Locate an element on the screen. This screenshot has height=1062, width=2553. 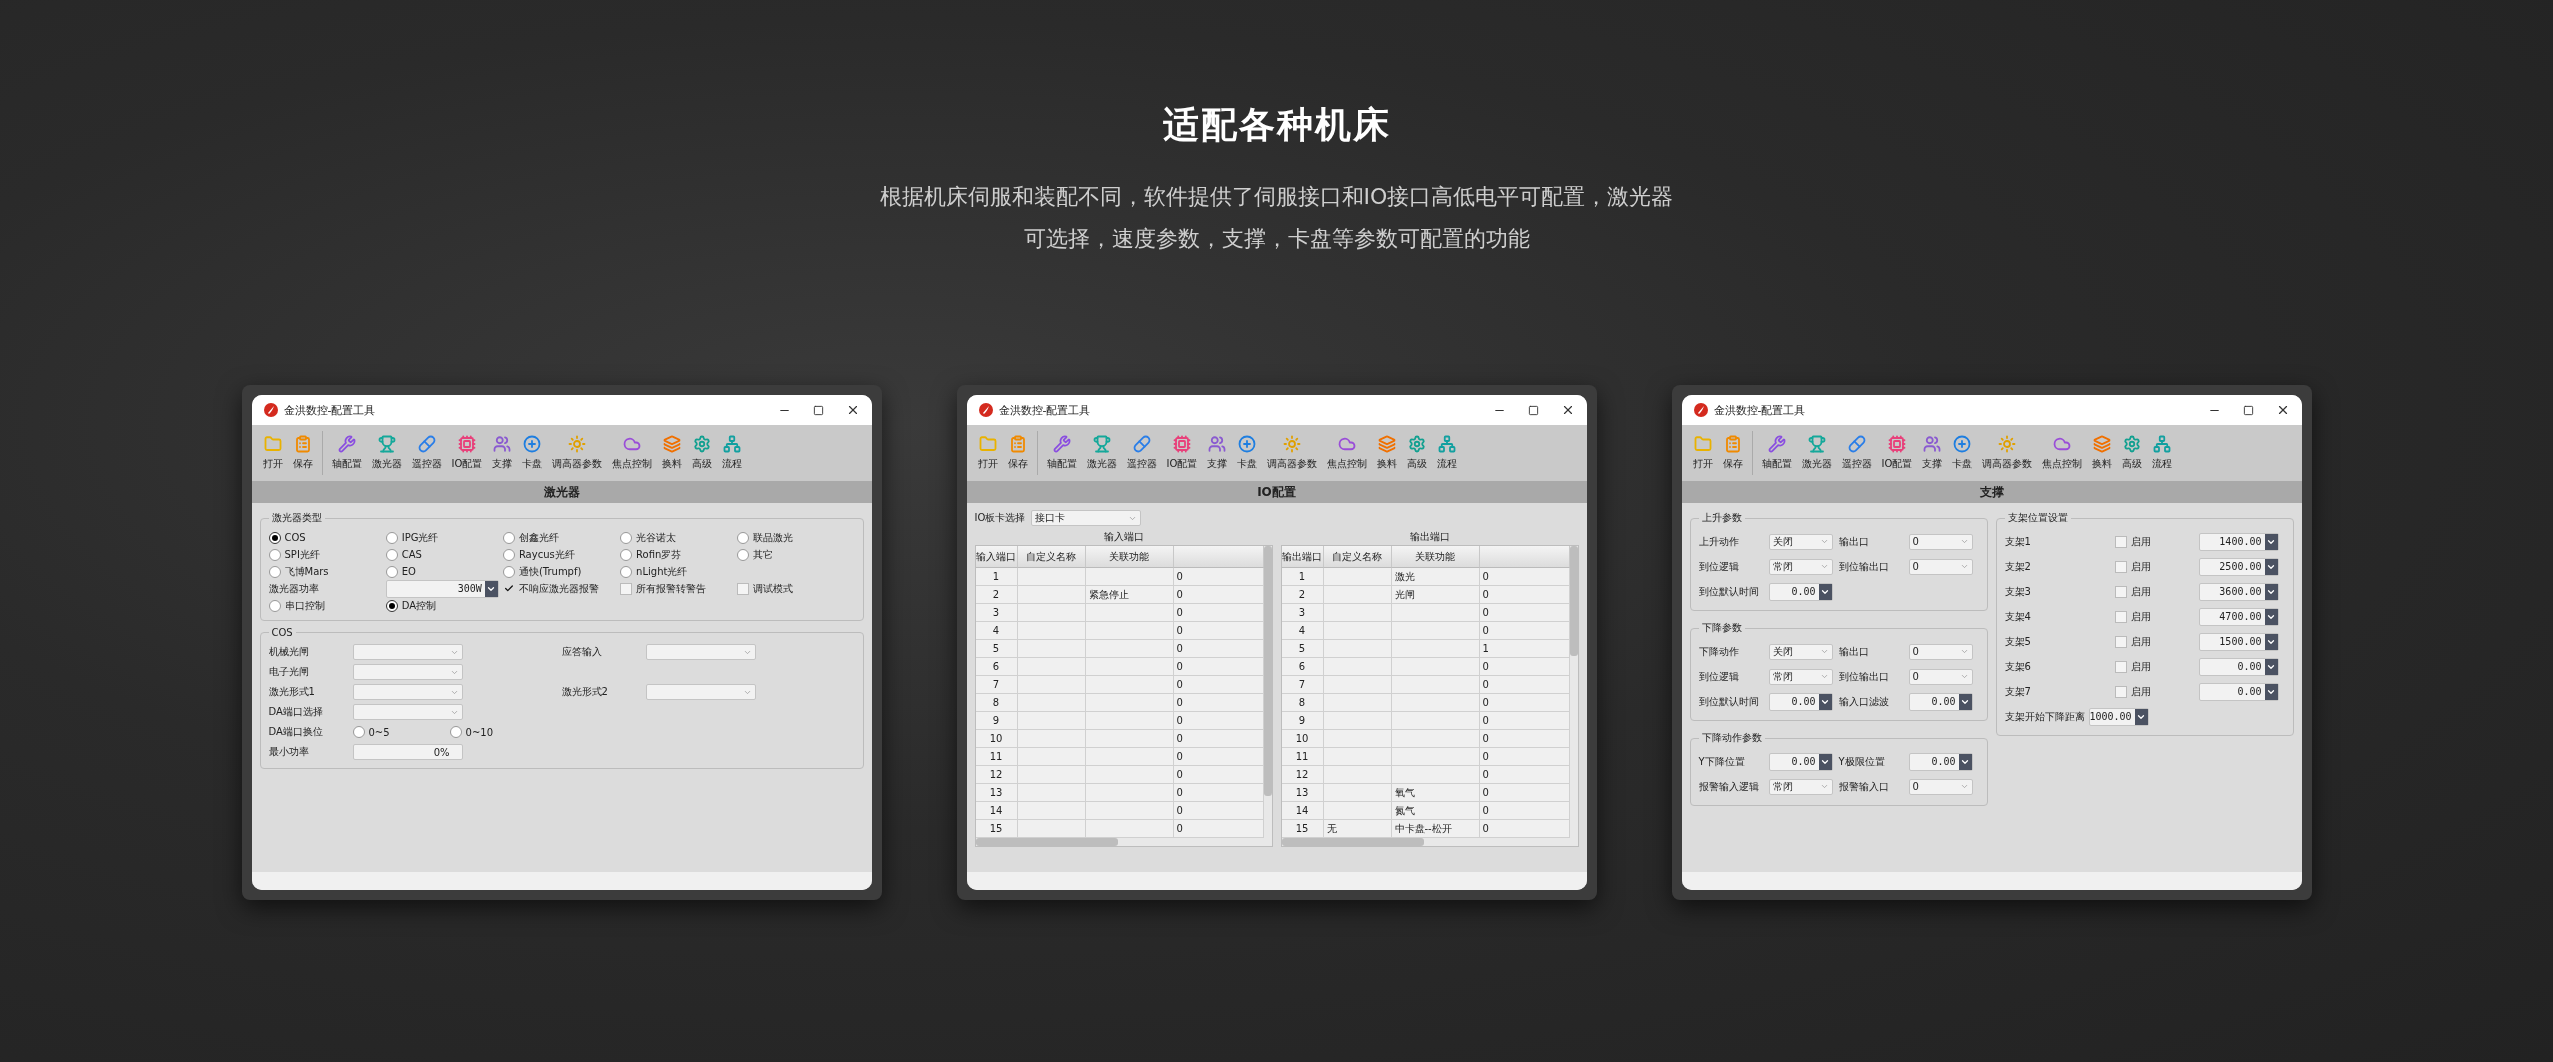
radio-option: CAS is located at coordinates (403, 554).